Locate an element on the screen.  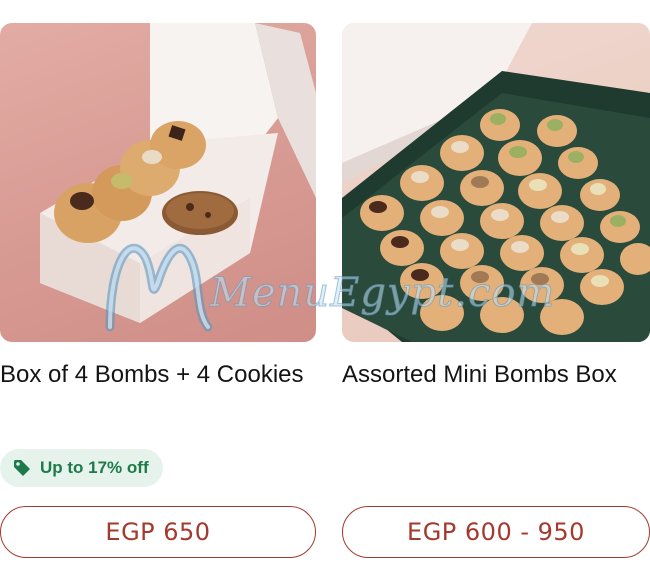
discount-badge: Up to 17% off is located at coordinates (81, 468).